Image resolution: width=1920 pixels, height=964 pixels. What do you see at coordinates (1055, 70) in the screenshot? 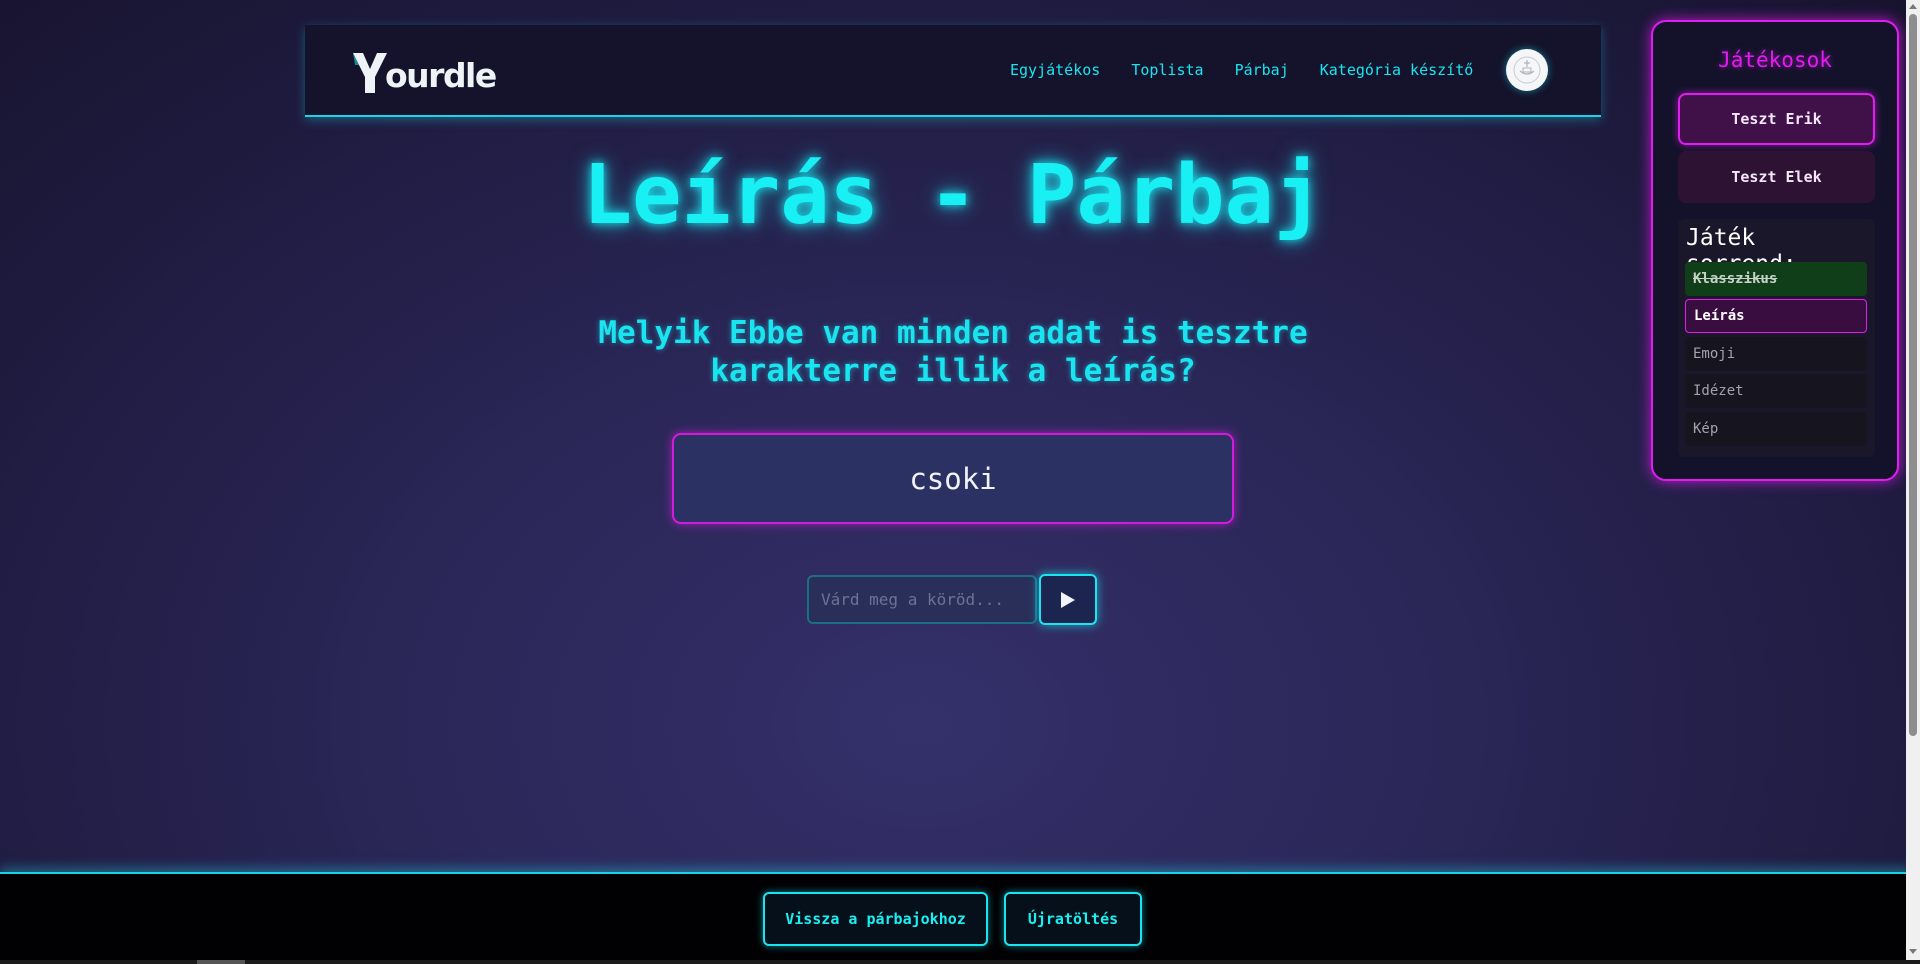
I see `nav-link-singleplayer: Egyjátékos` at bounding box center [1055, 70].